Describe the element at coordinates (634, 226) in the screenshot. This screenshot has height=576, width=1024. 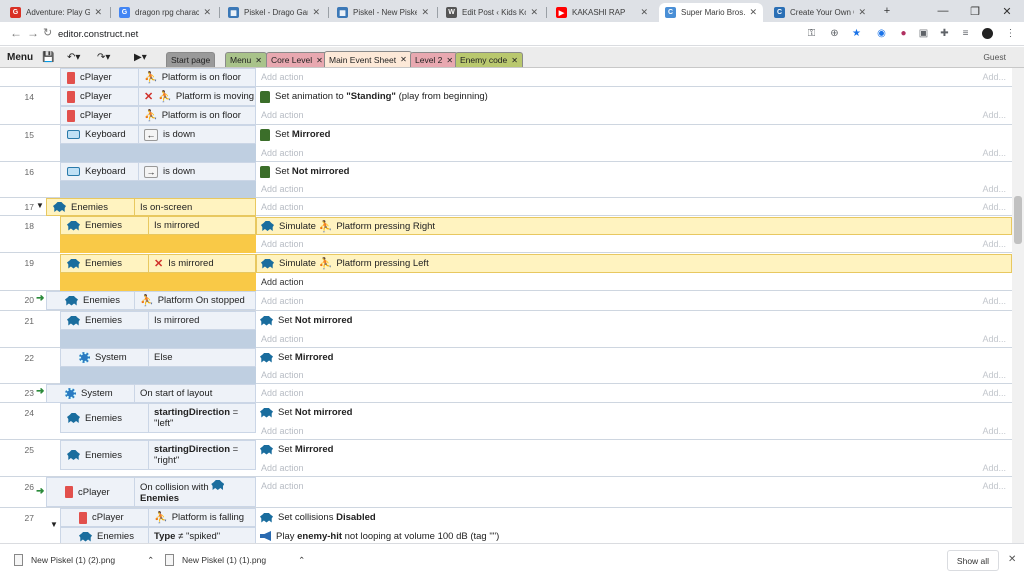
I see `action: Simulate ⛹ Platform pressing Right` at that location.